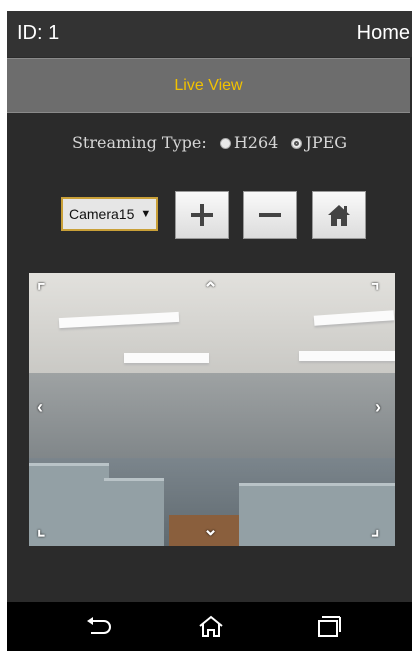  What do you see at coordinates (383, 33) in the screenshot?
I see `home-link: Home` at bounding box center [383, 33].